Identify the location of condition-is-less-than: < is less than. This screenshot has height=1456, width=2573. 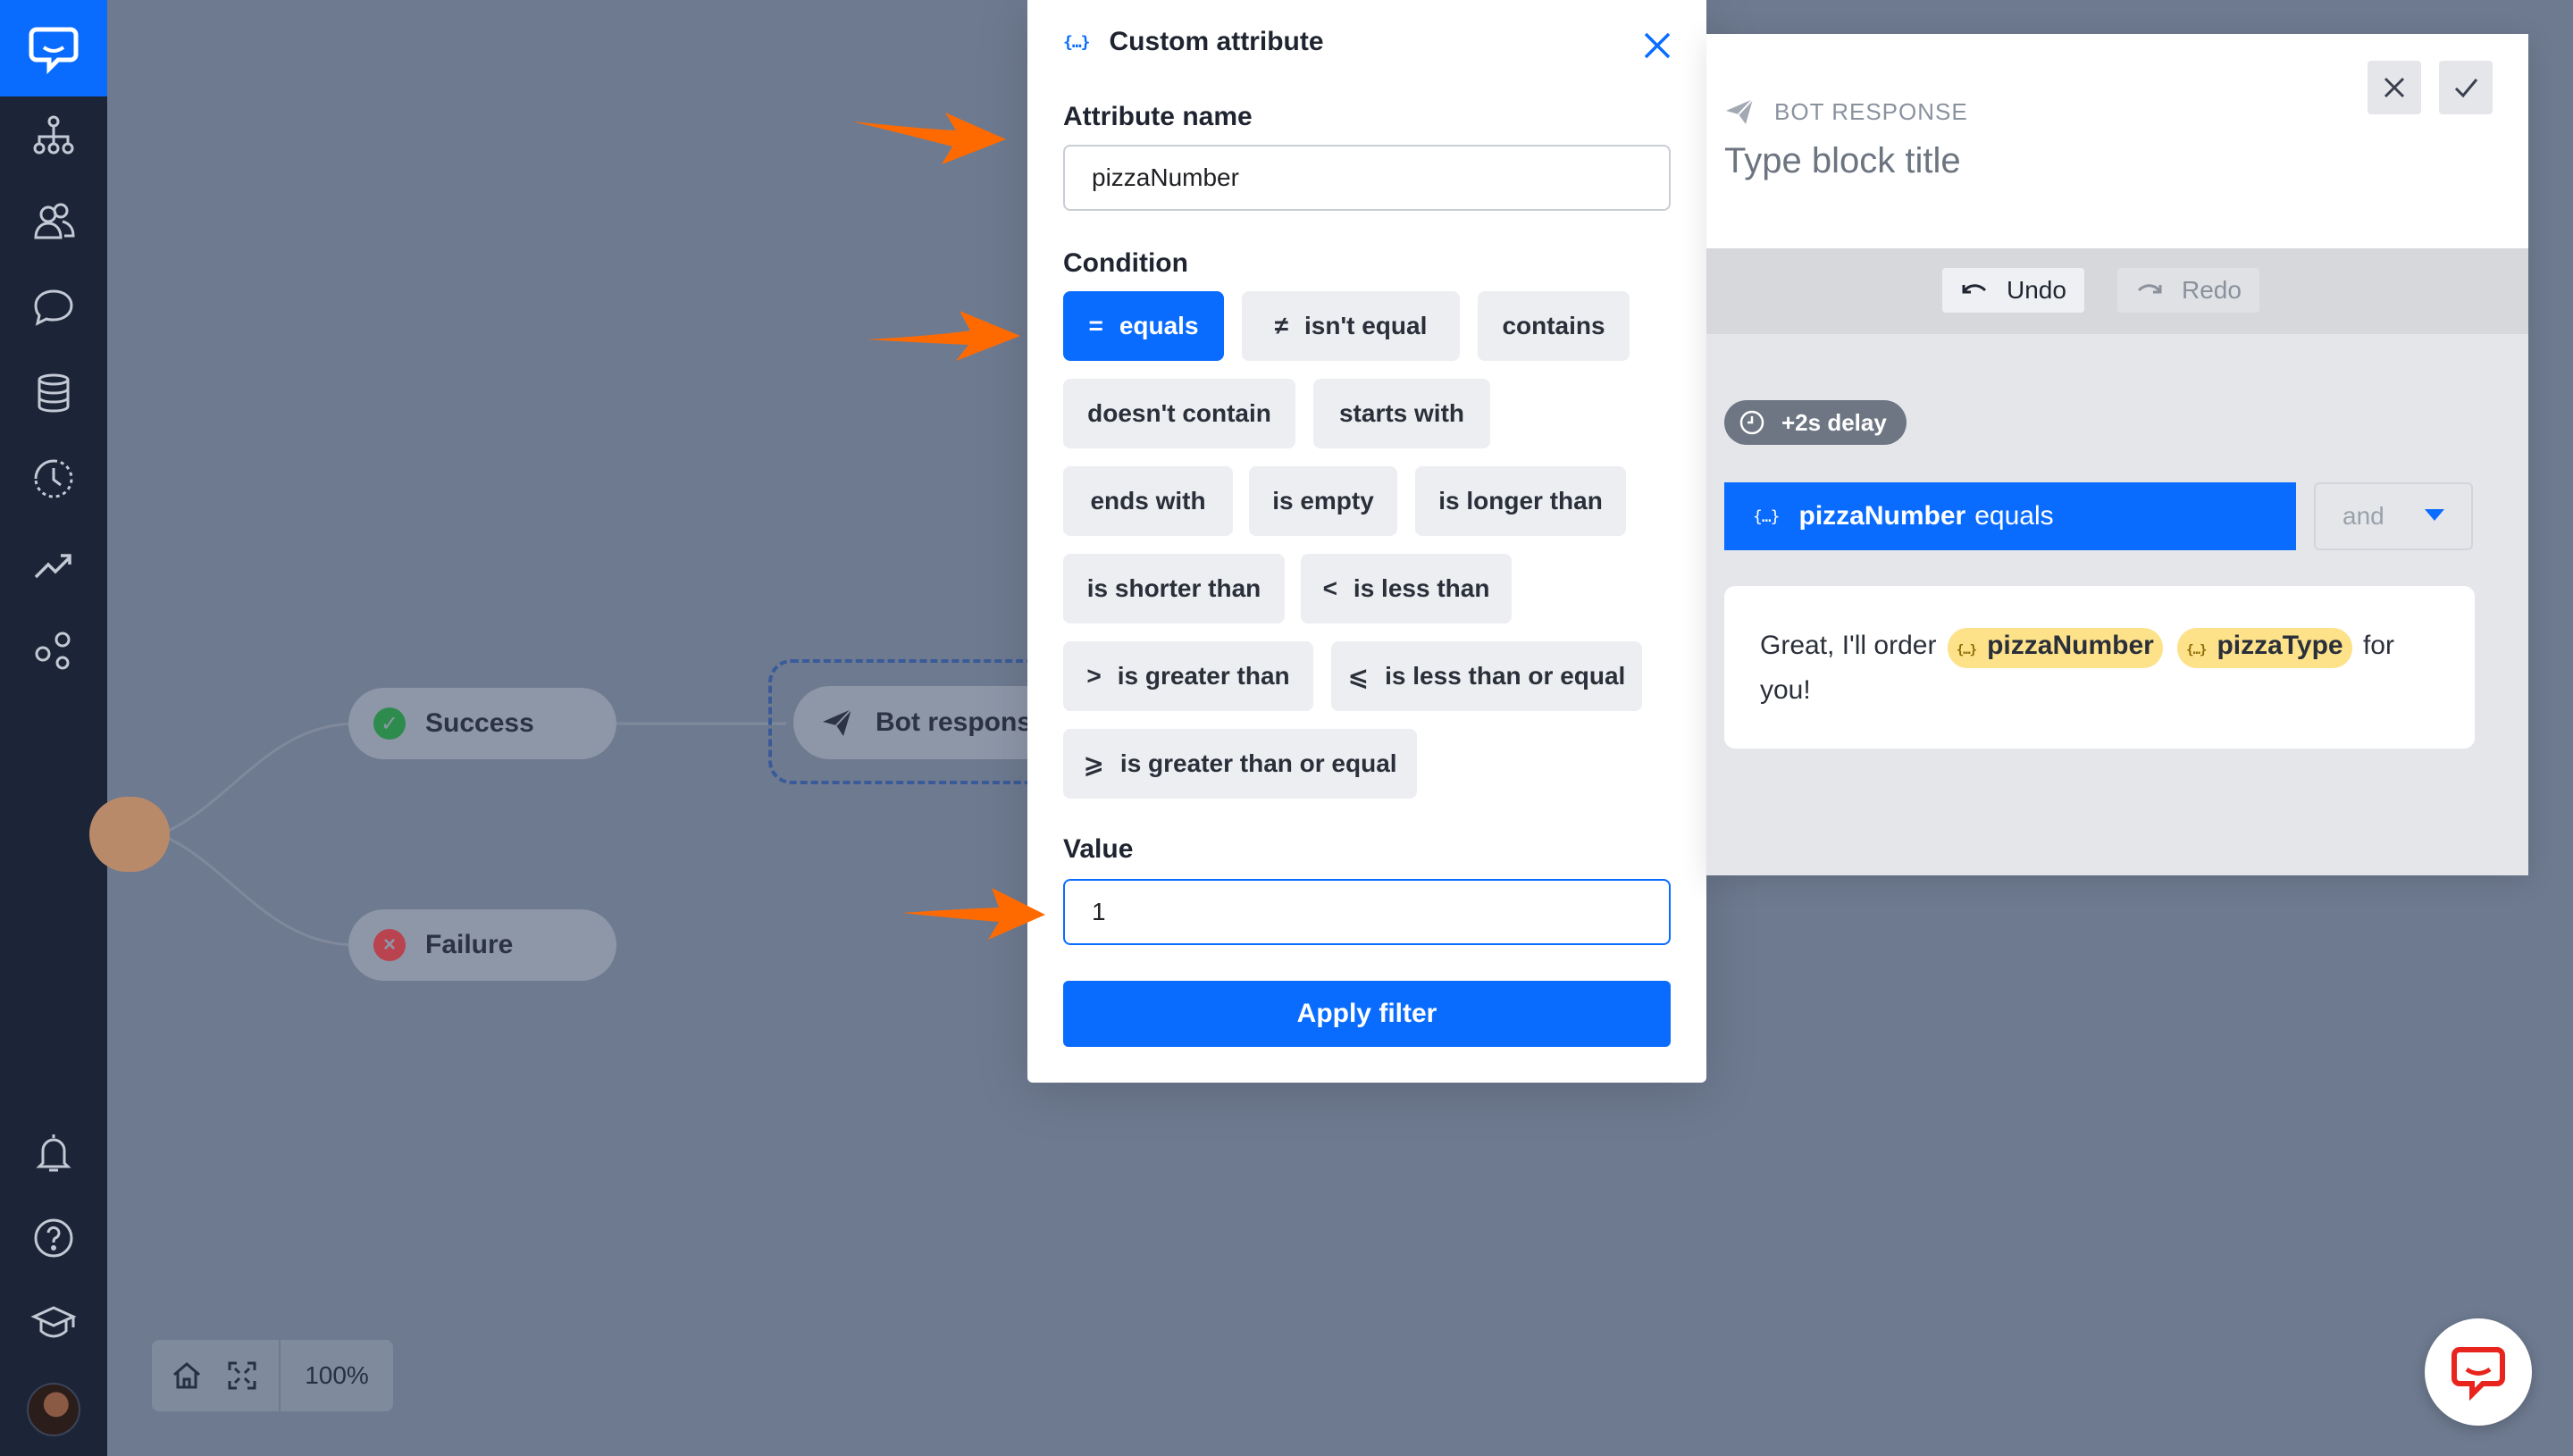
(1406, 588).